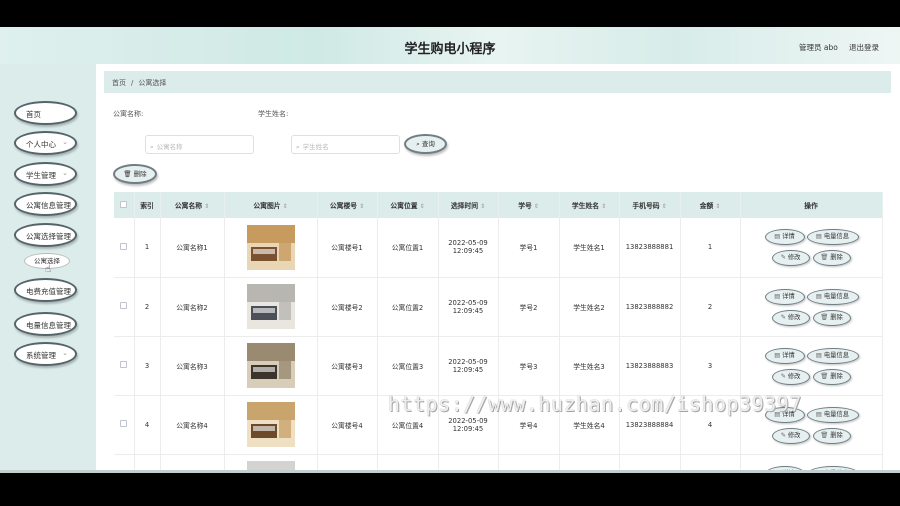 Image resolution: width=900 pixels, height=506 pixels. Describe the element at coordinates (497, 82) in the screenshot. I see `breadcrumb: 首页 / 公寓选择` at that location.